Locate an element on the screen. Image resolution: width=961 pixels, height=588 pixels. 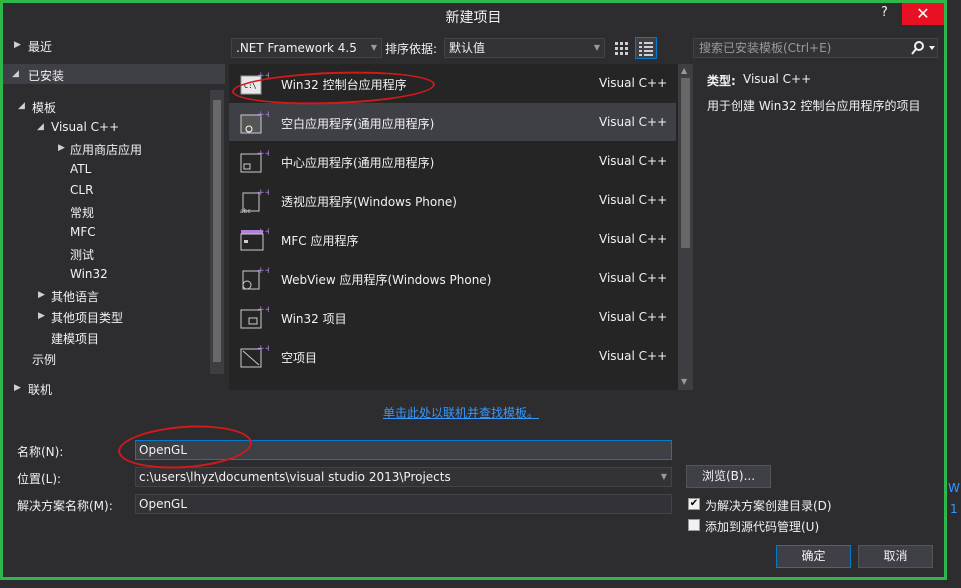
tree-scrollbar is located at coordinates (217, 232).